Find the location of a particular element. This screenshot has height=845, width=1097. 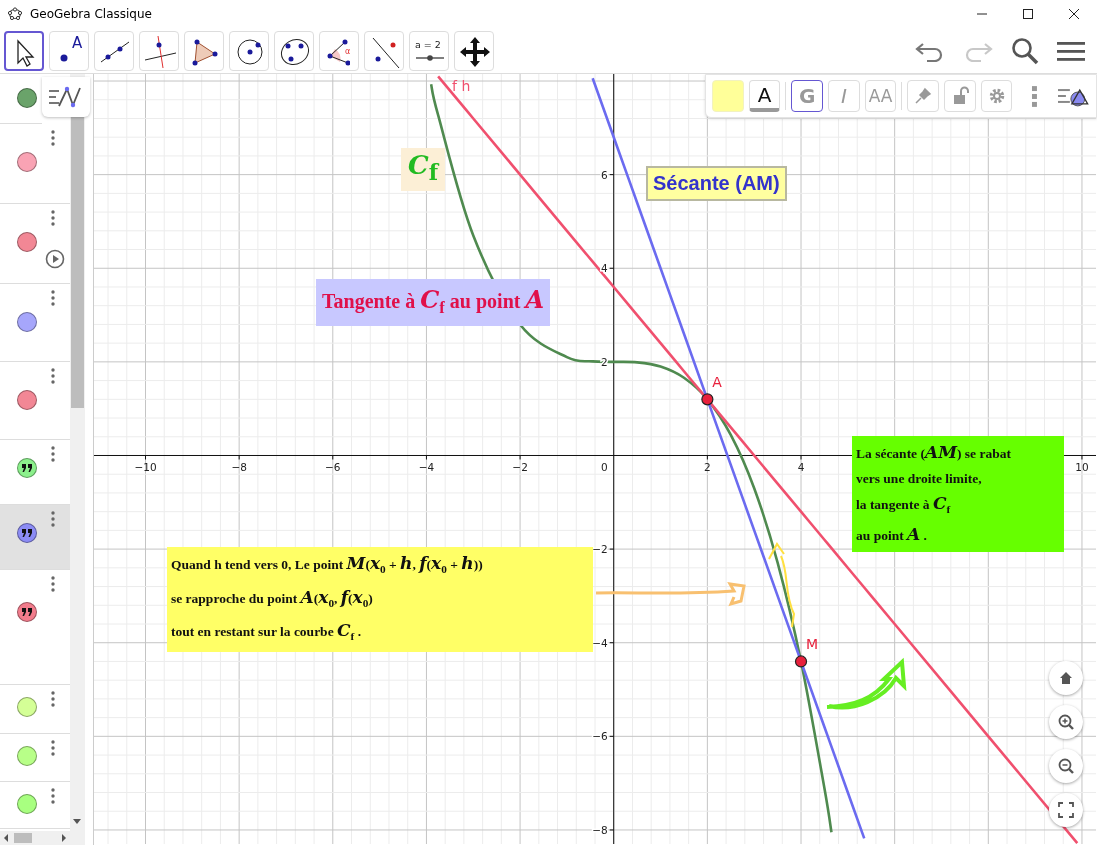

window-title: GeoGebra Classique is located at coordinates (91, 14).